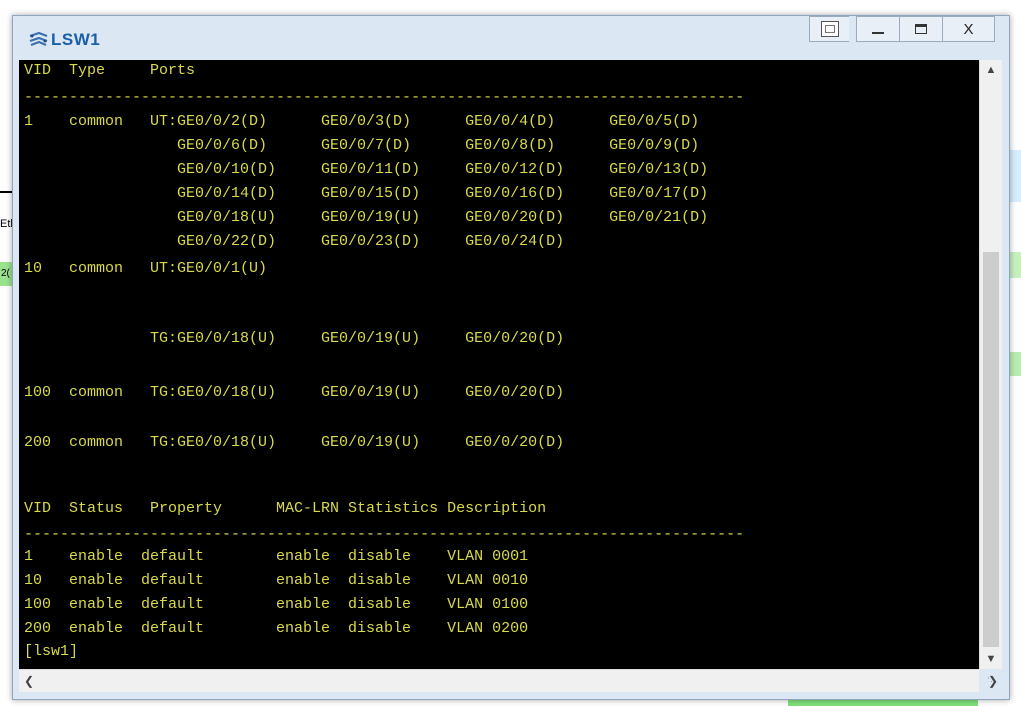 This screenshot has width=1021, height=706. What do you see at coordinates (146, 268) in the screenshot?
I see `terminal-line: 10 common UT:GE0/0/1(U)` at bounding box center [146, 268].